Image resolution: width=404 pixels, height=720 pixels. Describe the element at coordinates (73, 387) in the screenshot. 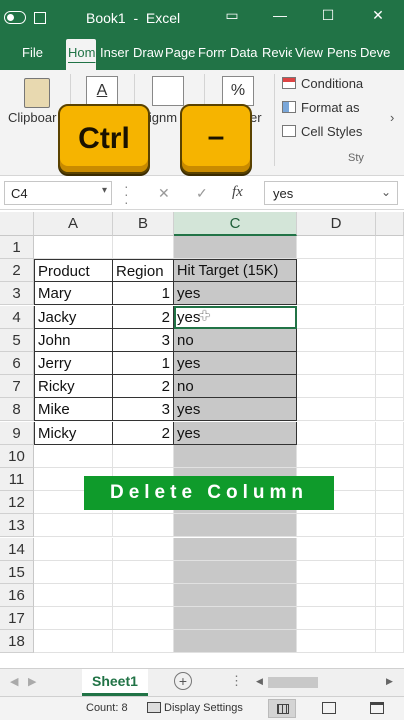

I see `cell-a7: Ricky` at that location.